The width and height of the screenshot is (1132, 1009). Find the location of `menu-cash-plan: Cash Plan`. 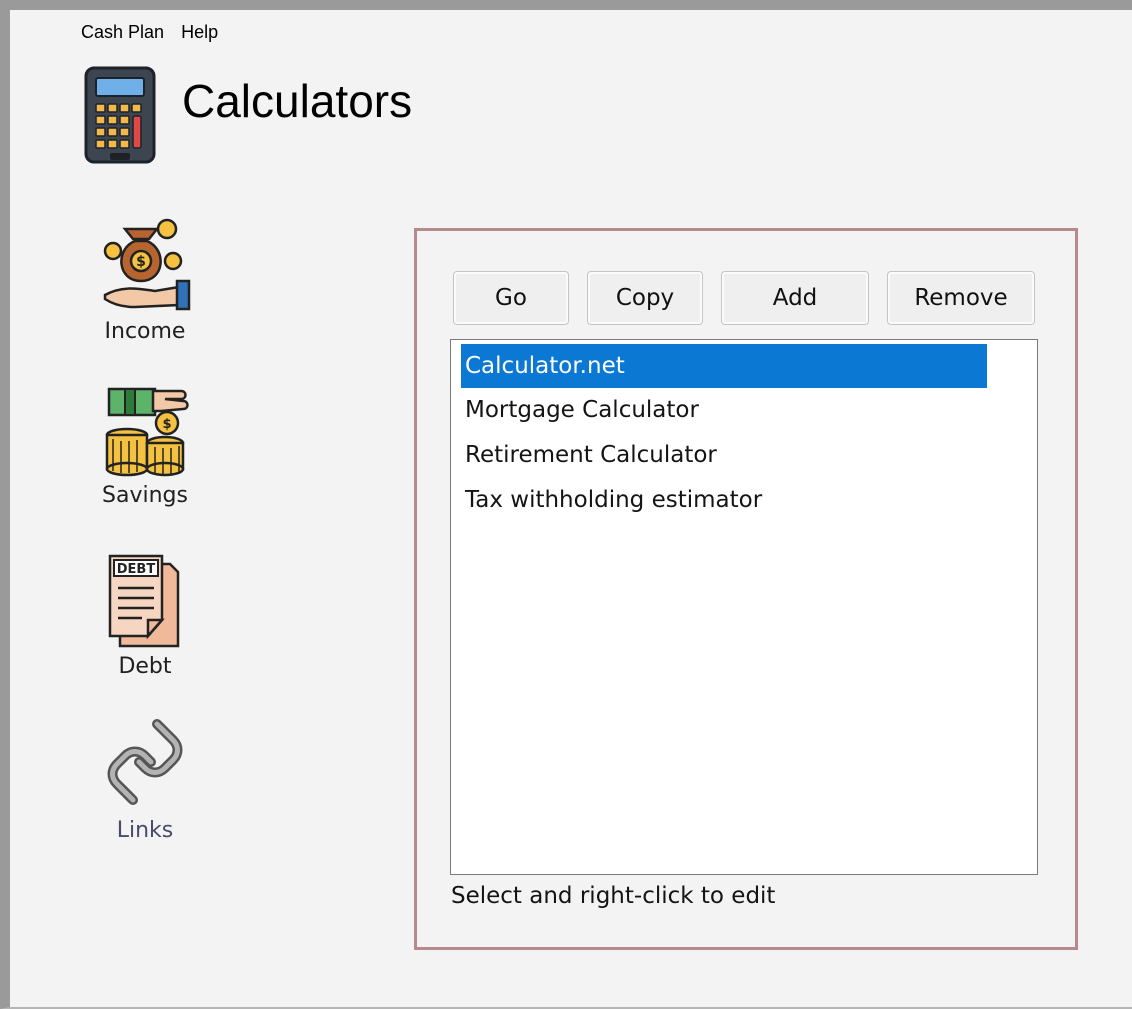

menu-cash-plan: Cash Plan is located at coordinates (122, 32).